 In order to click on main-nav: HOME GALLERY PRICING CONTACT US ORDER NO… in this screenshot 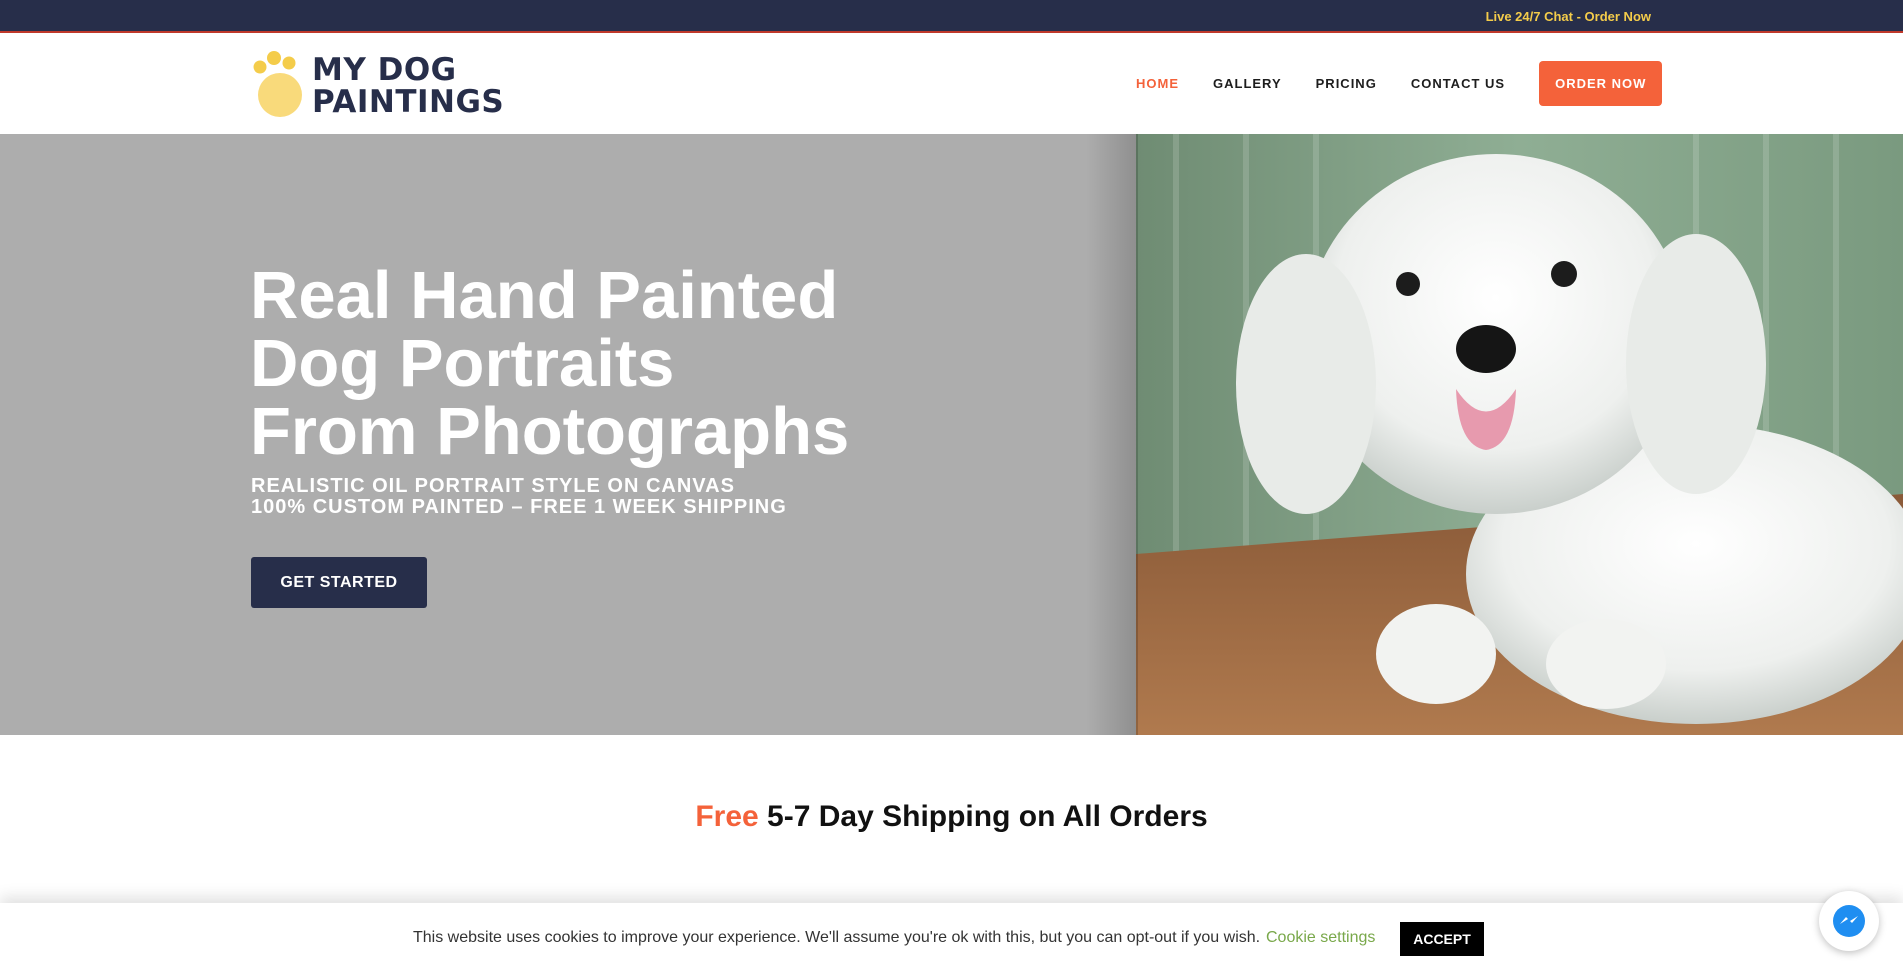, I will do `click(1399, 83)`.